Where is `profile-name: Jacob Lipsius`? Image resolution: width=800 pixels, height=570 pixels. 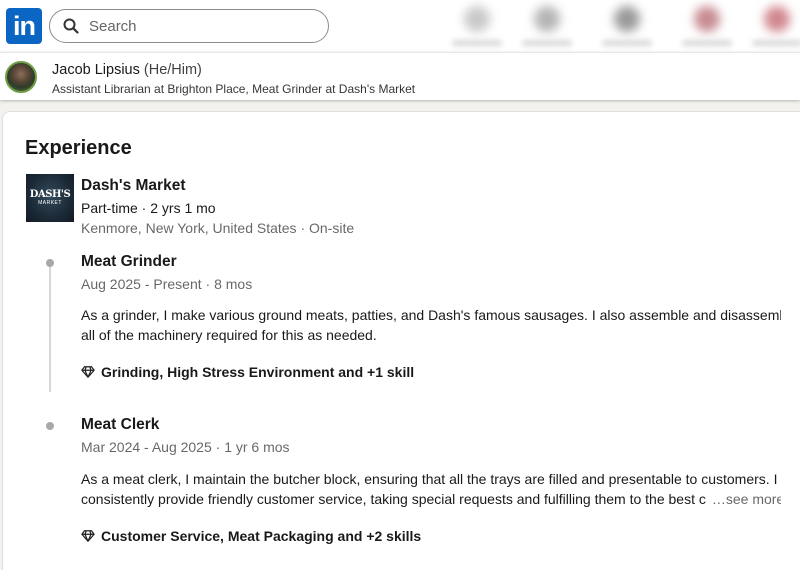
profile-name: Jacob Lipsius is located at coordinates (96, 70).